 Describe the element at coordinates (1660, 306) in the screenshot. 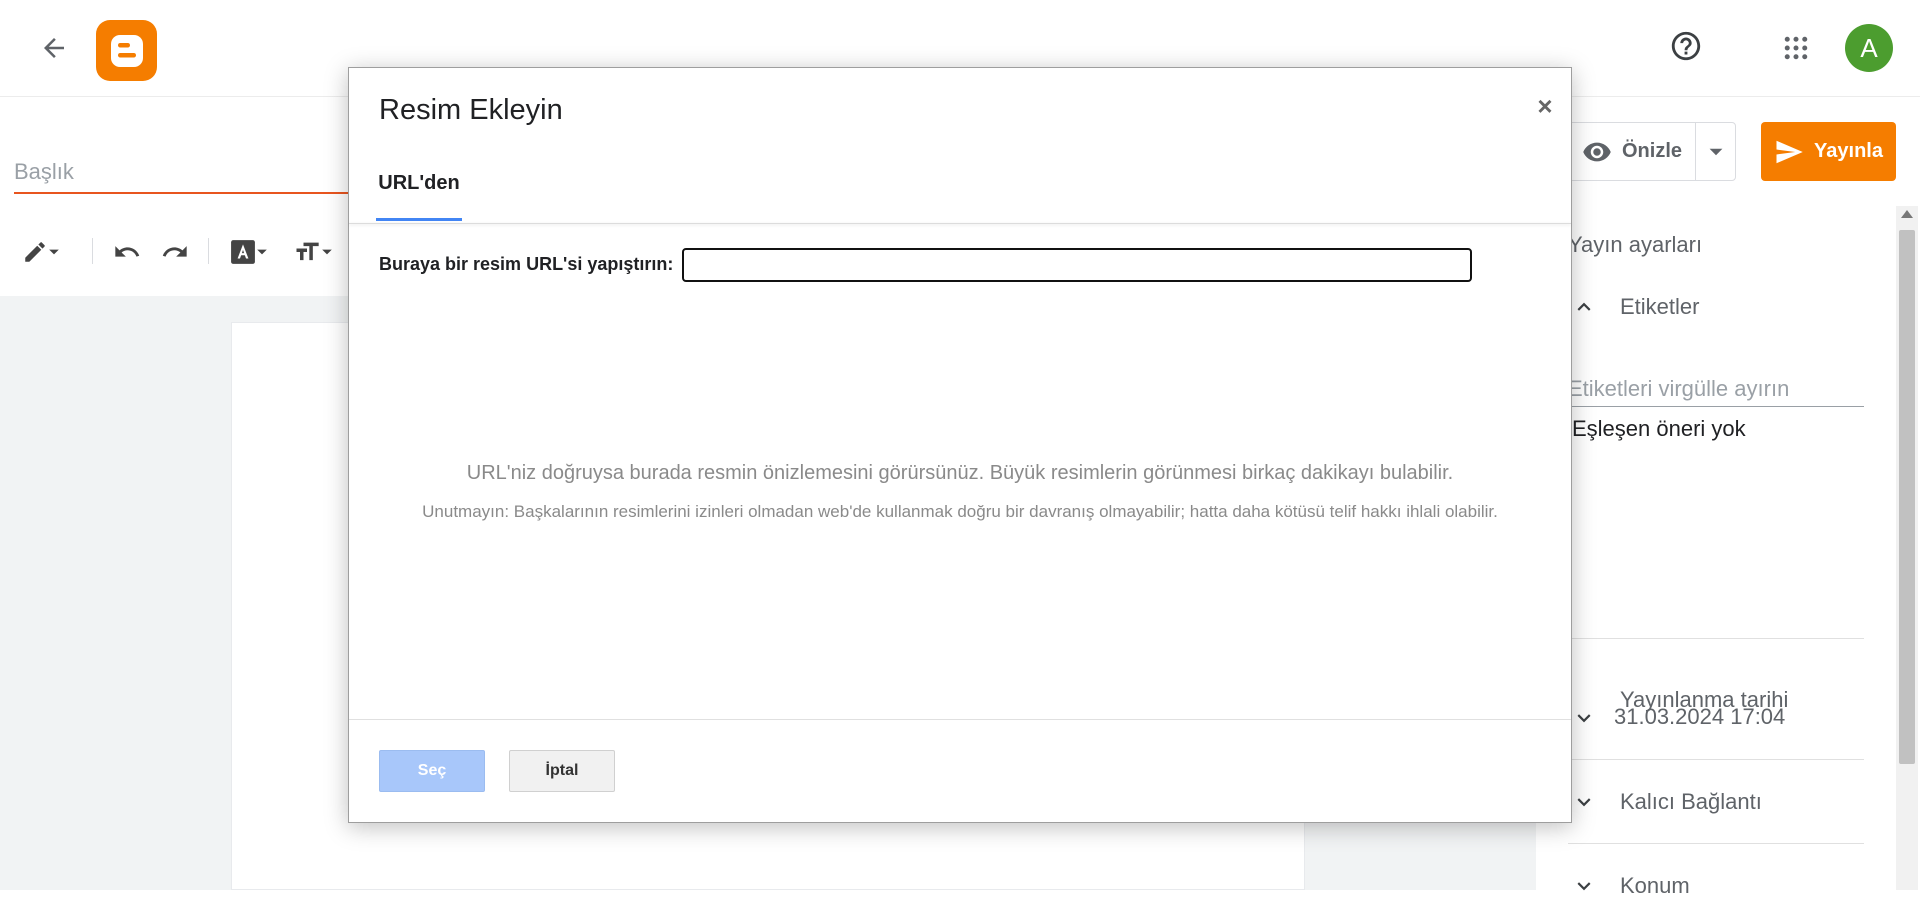

I see `labels-section-label: Etiketler` at that location.